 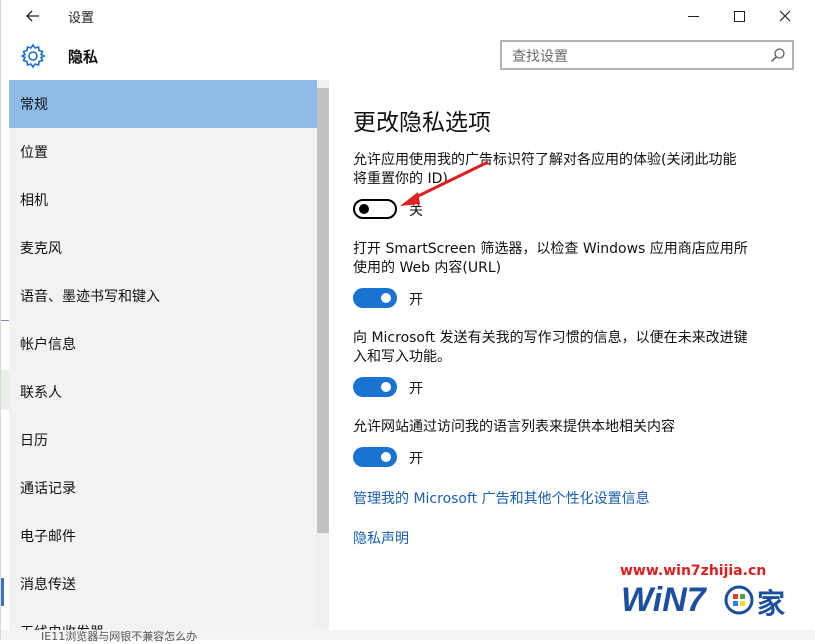 I want to click on sidebar-item-label: 消息传送, so click(x=48, y=585).